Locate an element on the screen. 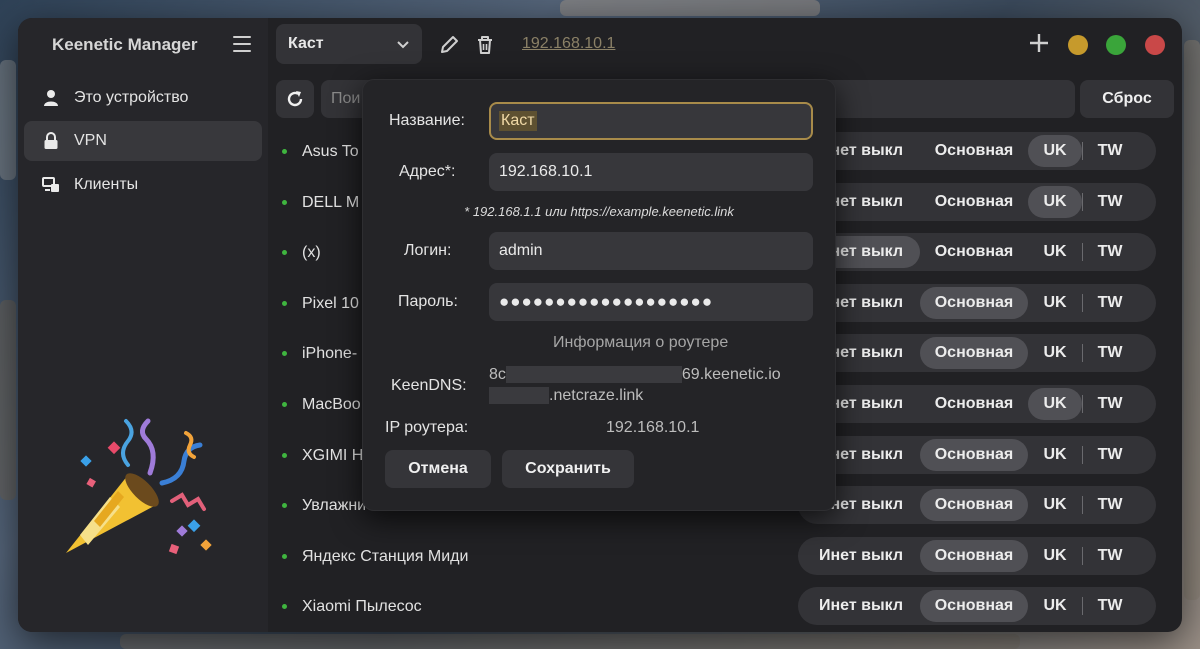  minimize-button is located at coordinates (1078, 45).